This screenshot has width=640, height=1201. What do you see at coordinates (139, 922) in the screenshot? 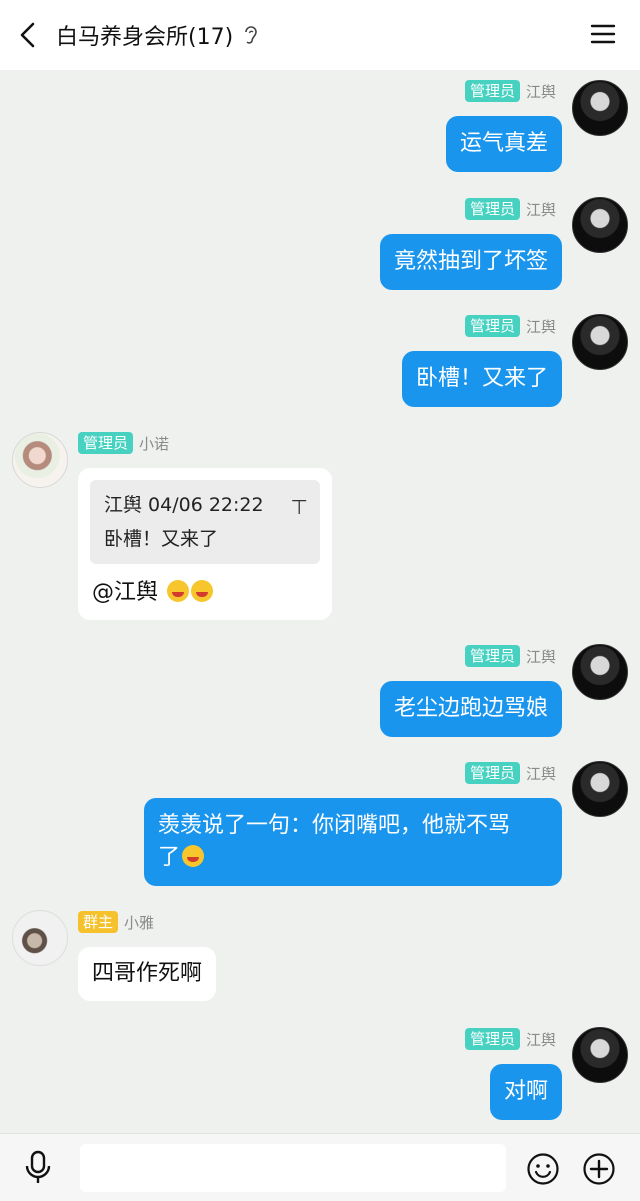
I see `sender-name: 小雅` at bounding box center [139, 922].